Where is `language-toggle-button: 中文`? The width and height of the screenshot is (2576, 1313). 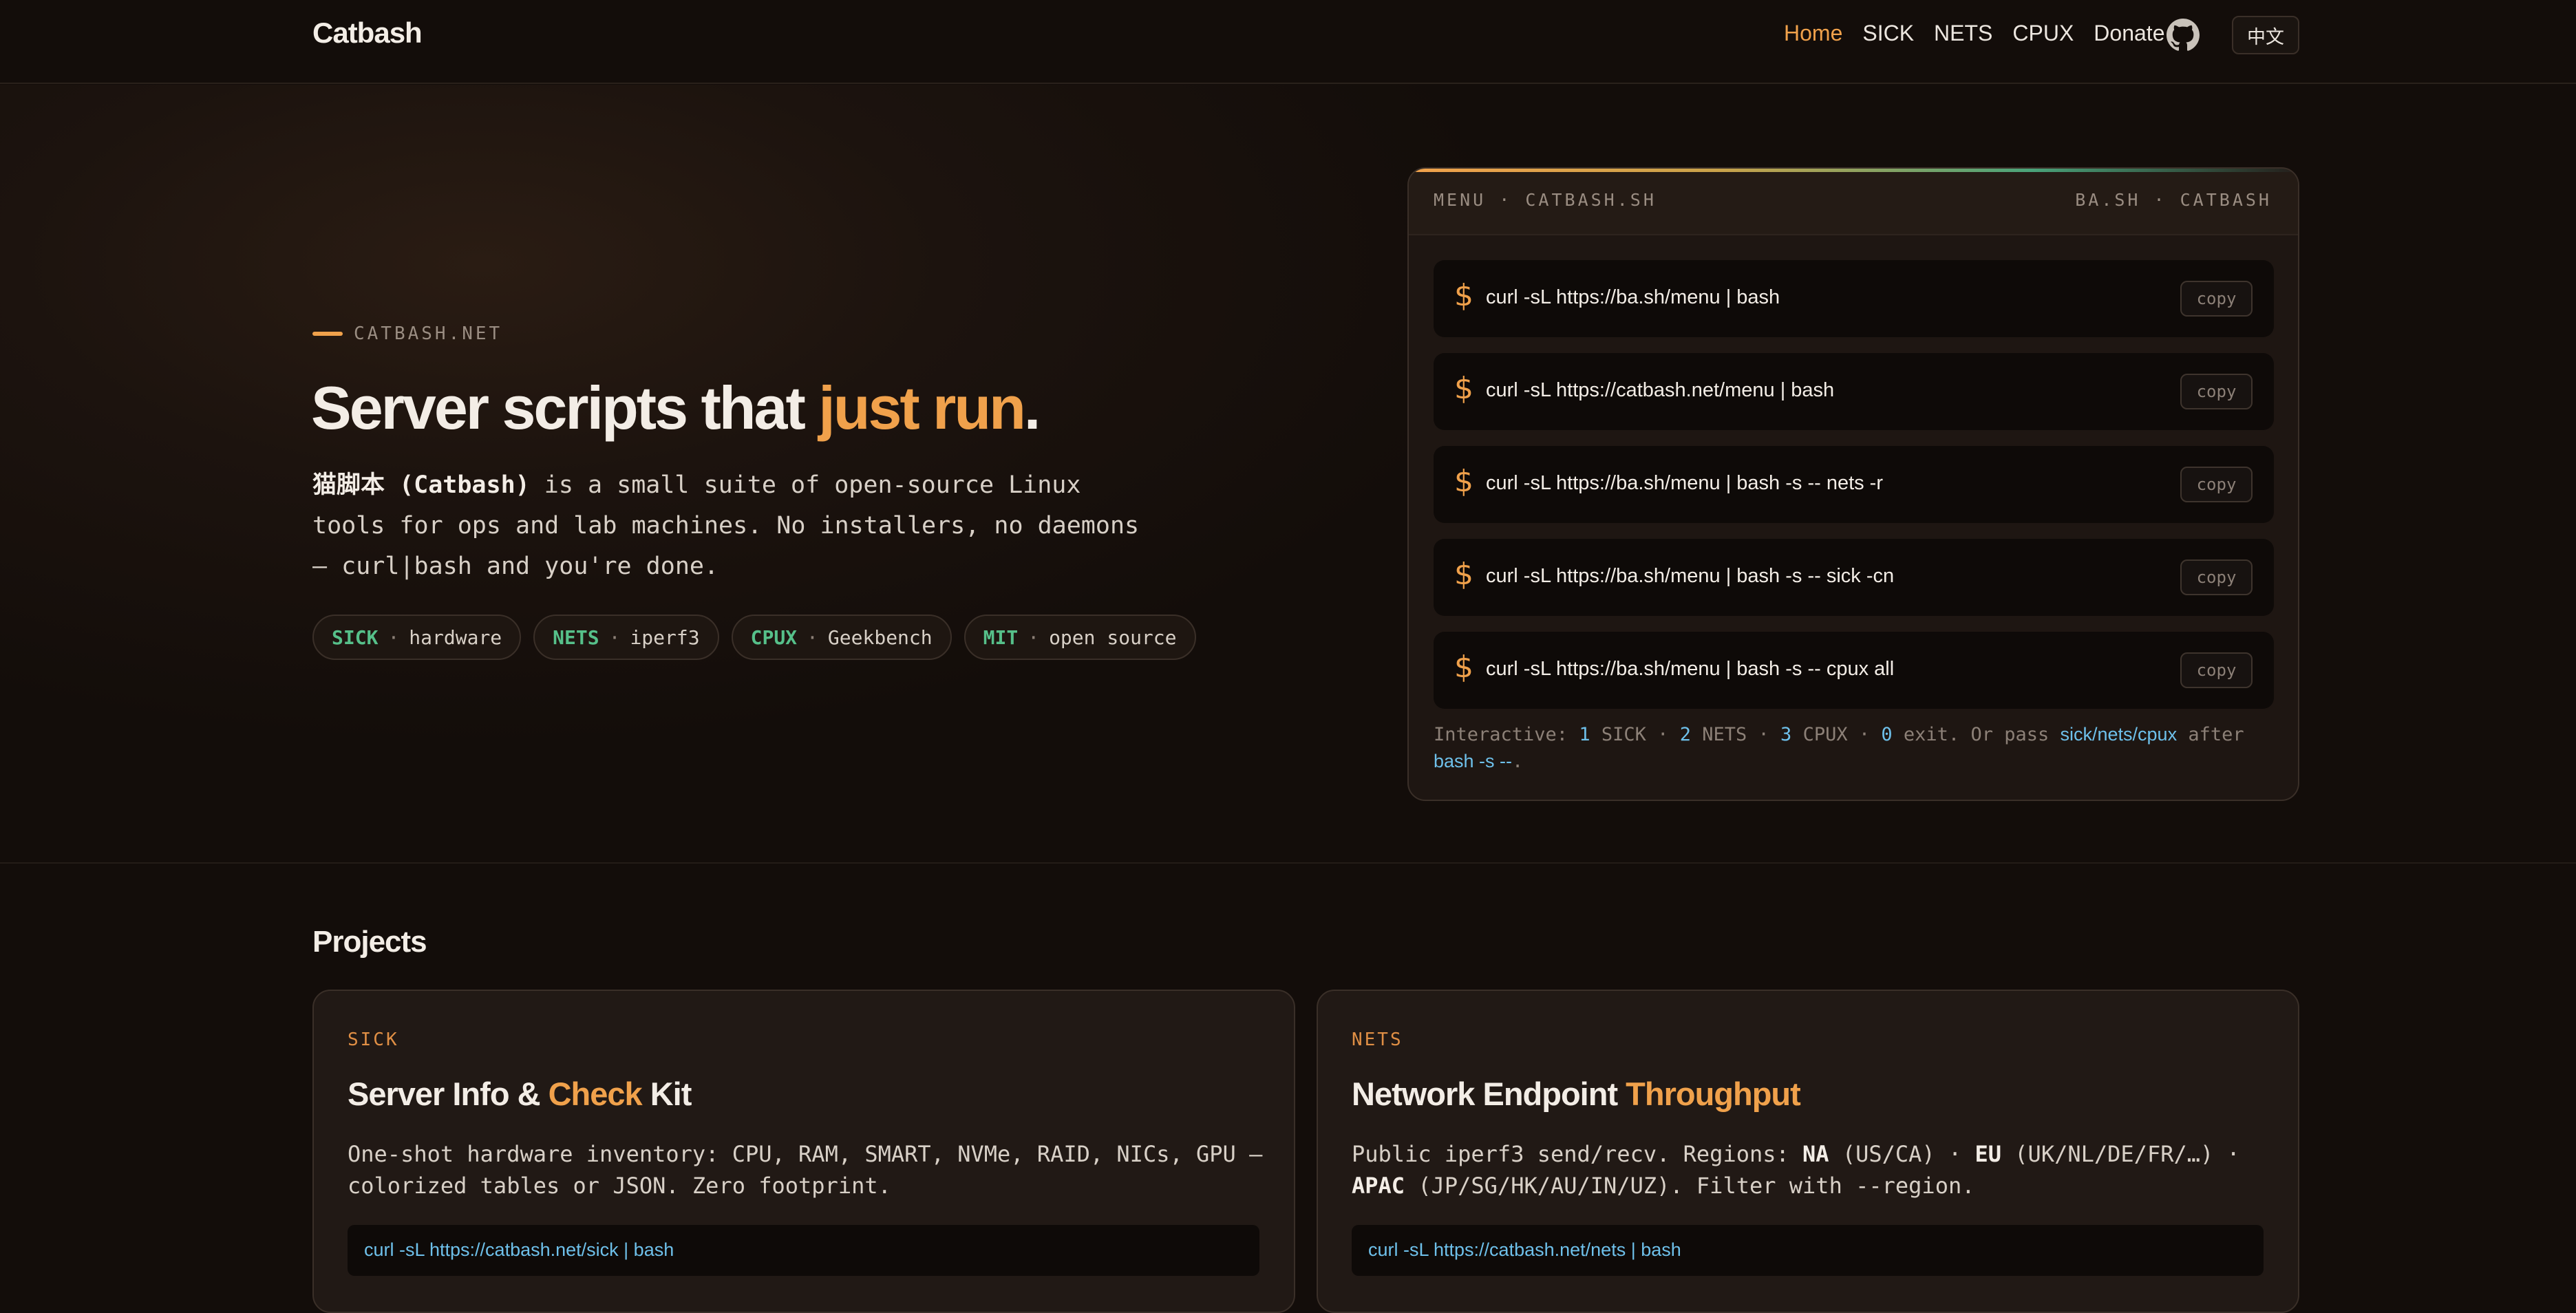
language-toggle-button: 中文 is located at coordinates (2265, 35).